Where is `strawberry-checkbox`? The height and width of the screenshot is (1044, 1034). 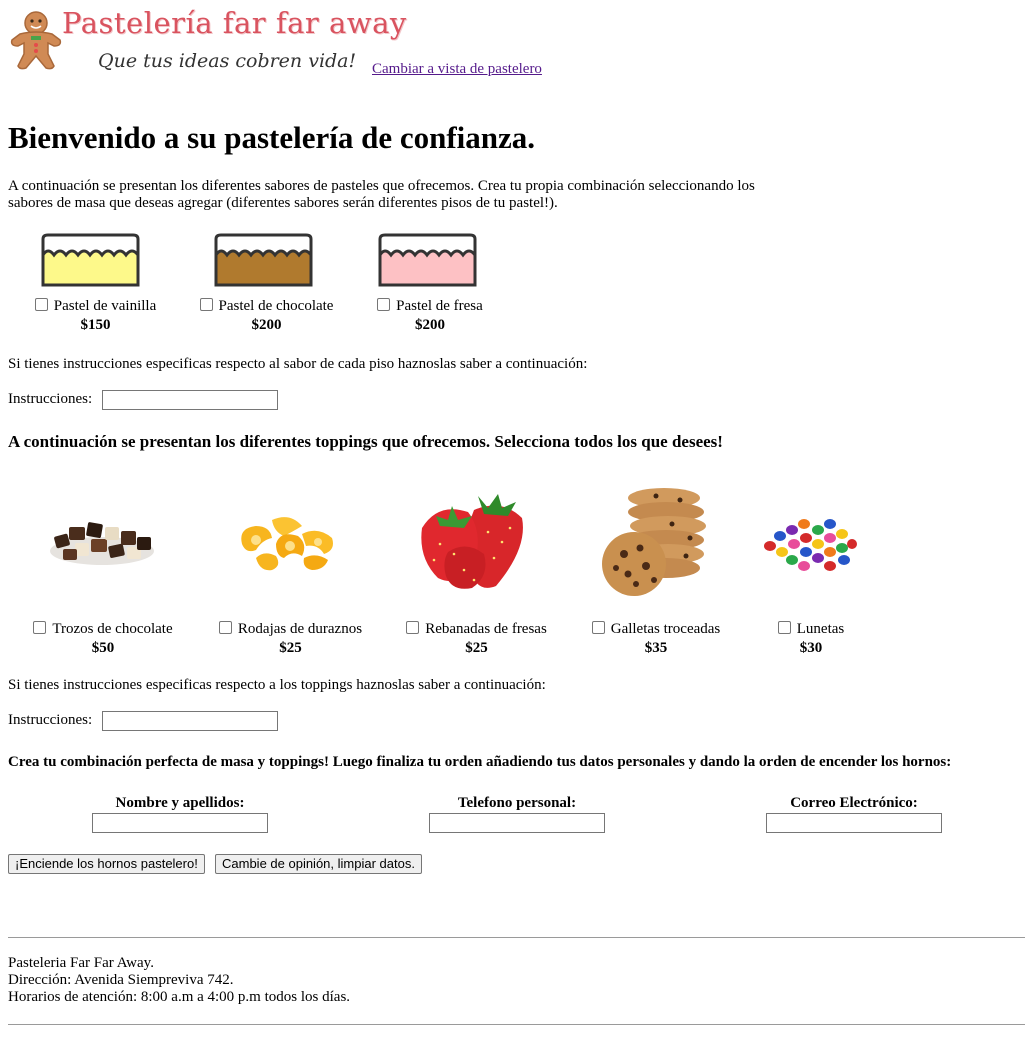
strawberry-checkbox is located at coordinates (384, 305).